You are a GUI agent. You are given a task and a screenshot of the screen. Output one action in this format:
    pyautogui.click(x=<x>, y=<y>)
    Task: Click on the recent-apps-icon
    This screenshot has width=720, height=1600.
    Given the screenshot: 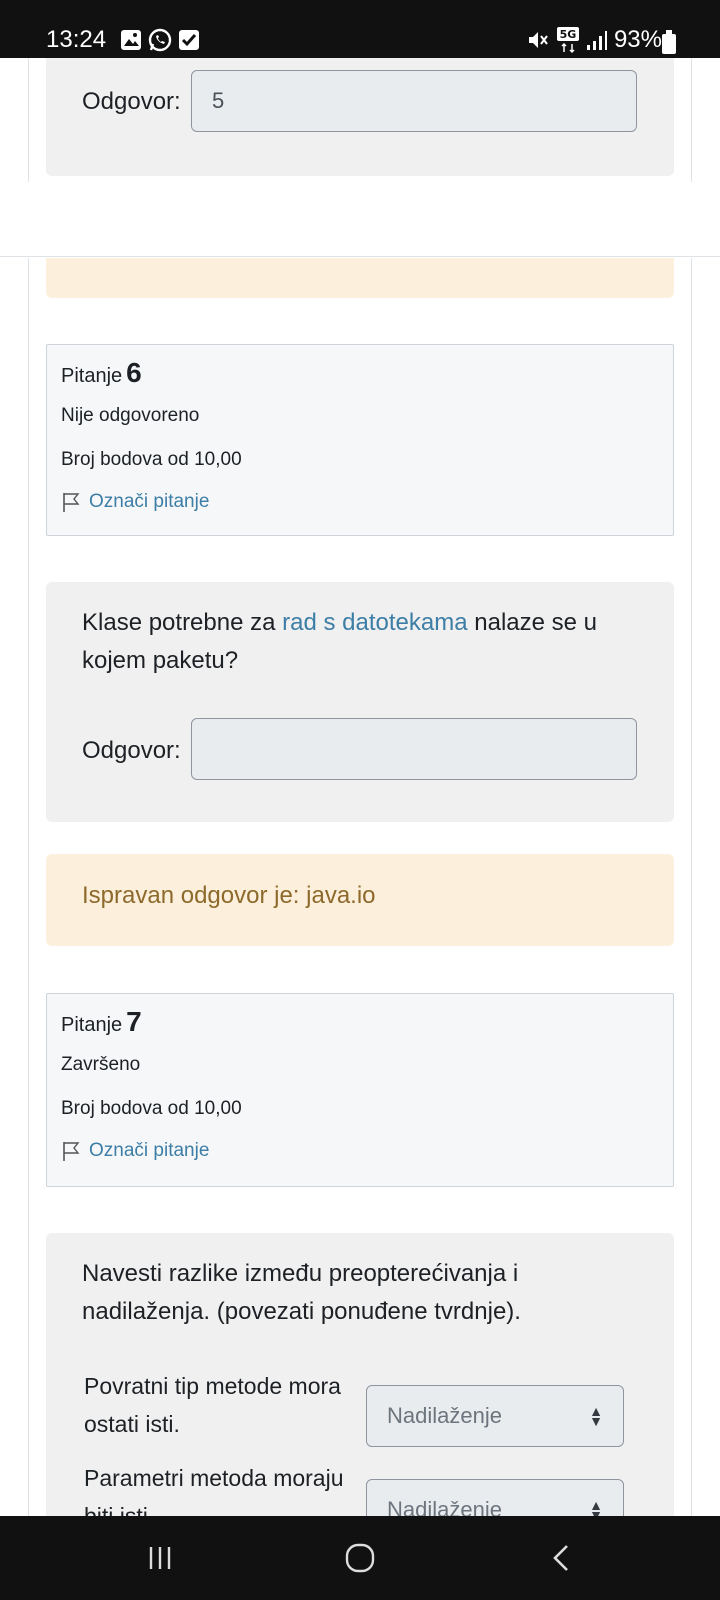 What is the action you would take?
    pyautogui.click(x=160, y=1558)
    